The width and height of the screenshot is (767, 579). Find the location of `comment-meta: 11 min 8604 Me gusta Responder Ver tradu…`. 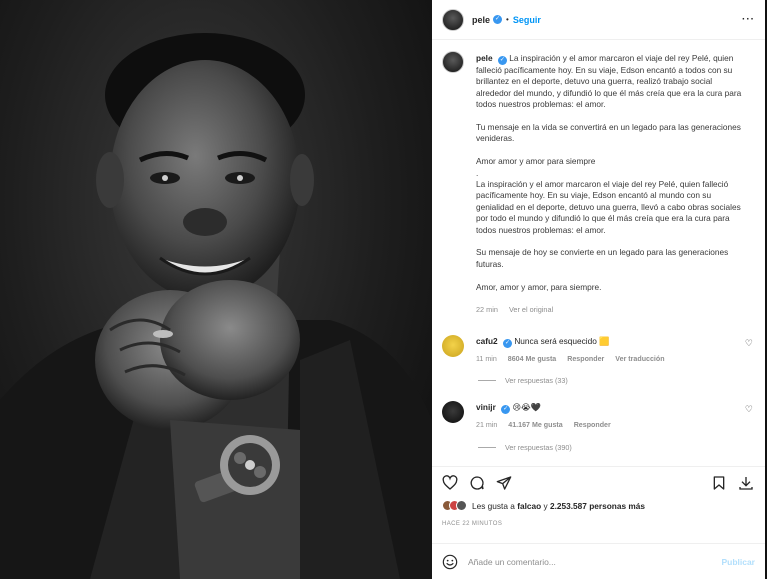

comment-meta: 11 min 8604 Me gusta Responder Ver tradu… is located at coordinates (606, 359).